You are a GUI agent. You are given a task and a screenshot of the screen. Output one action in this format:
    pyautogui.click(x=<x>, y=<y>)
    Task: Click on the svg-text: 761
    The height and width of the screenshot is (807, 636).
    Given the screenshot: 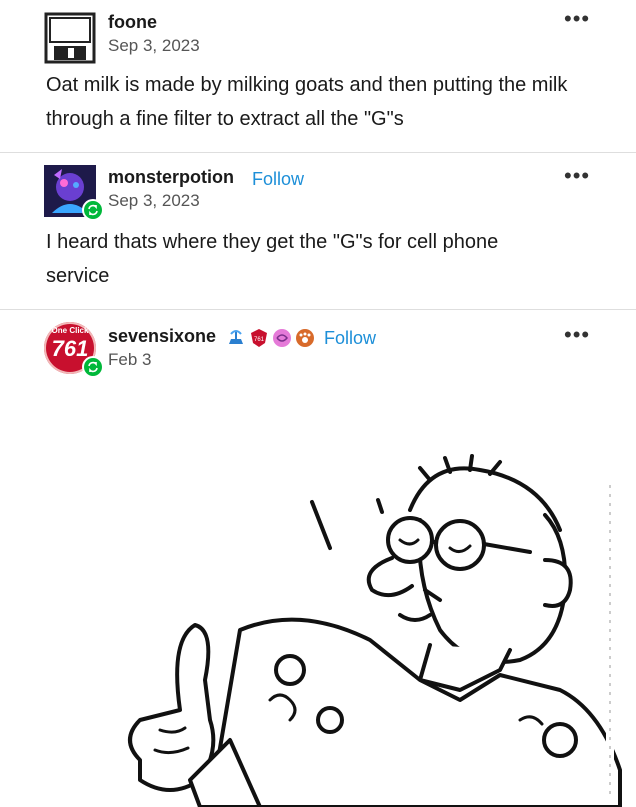 What is the action you would take?
    pyautogui.click(x=259, y=340)
    